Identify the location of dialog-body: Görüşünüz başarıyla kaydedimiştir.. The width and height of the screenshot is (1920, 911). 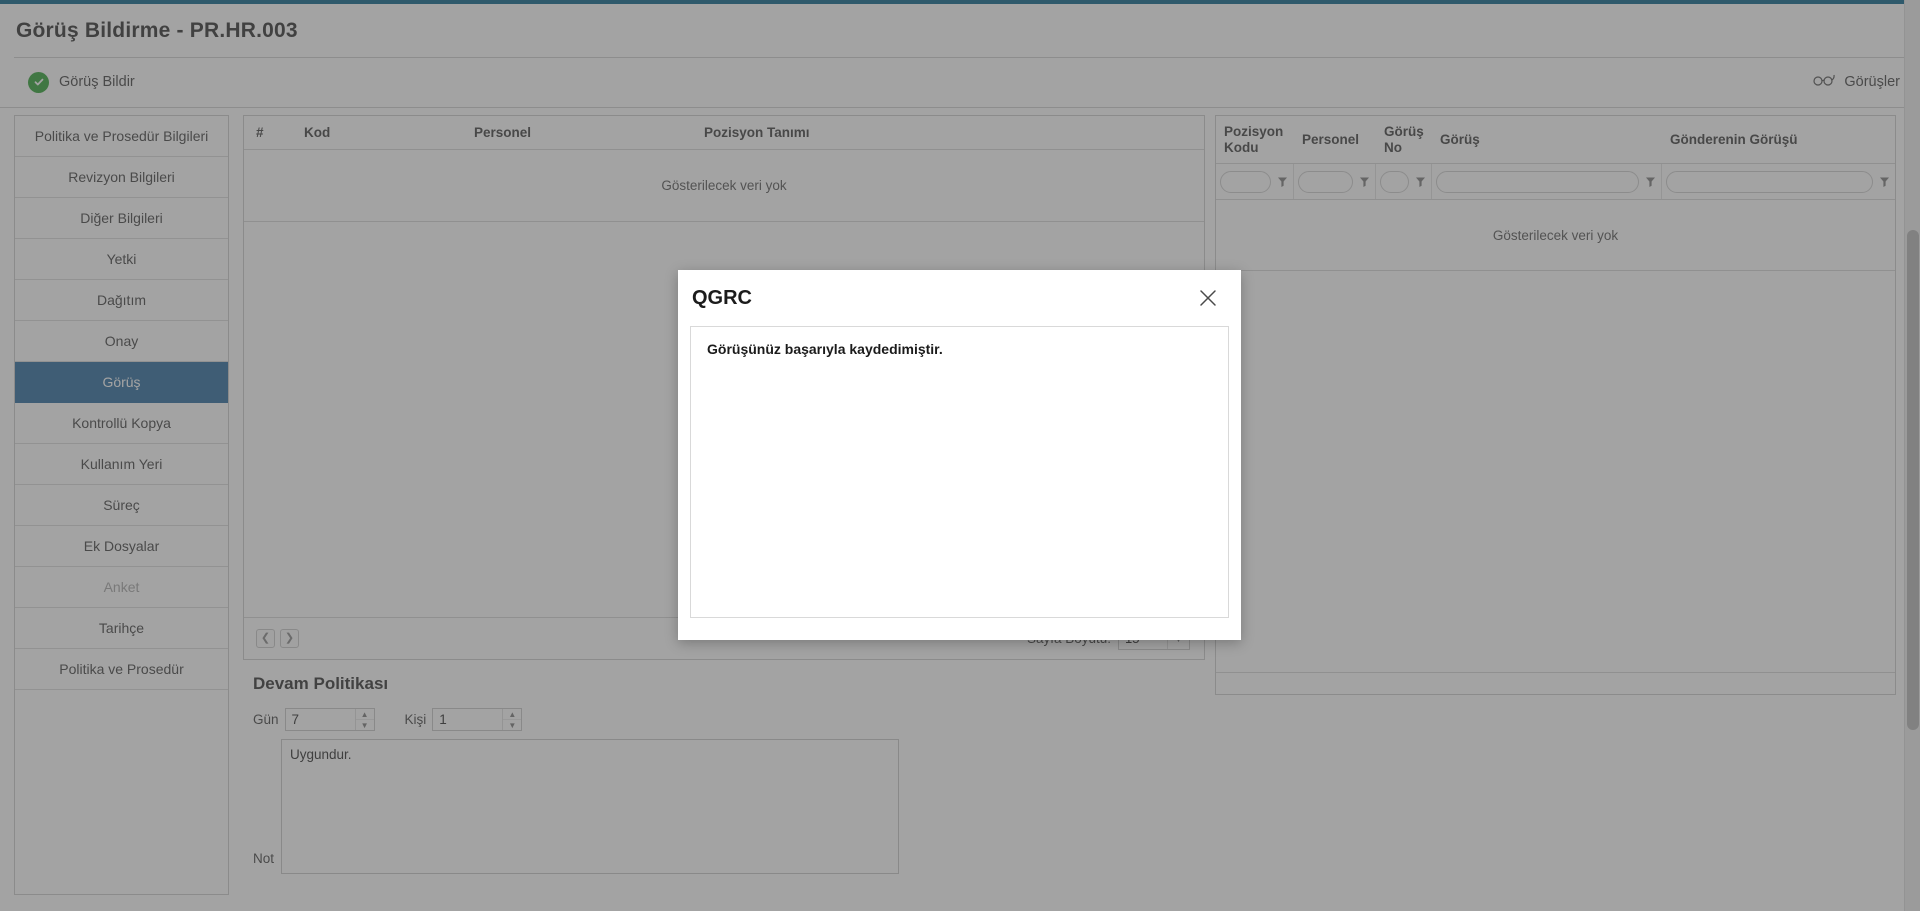
(959, 472).